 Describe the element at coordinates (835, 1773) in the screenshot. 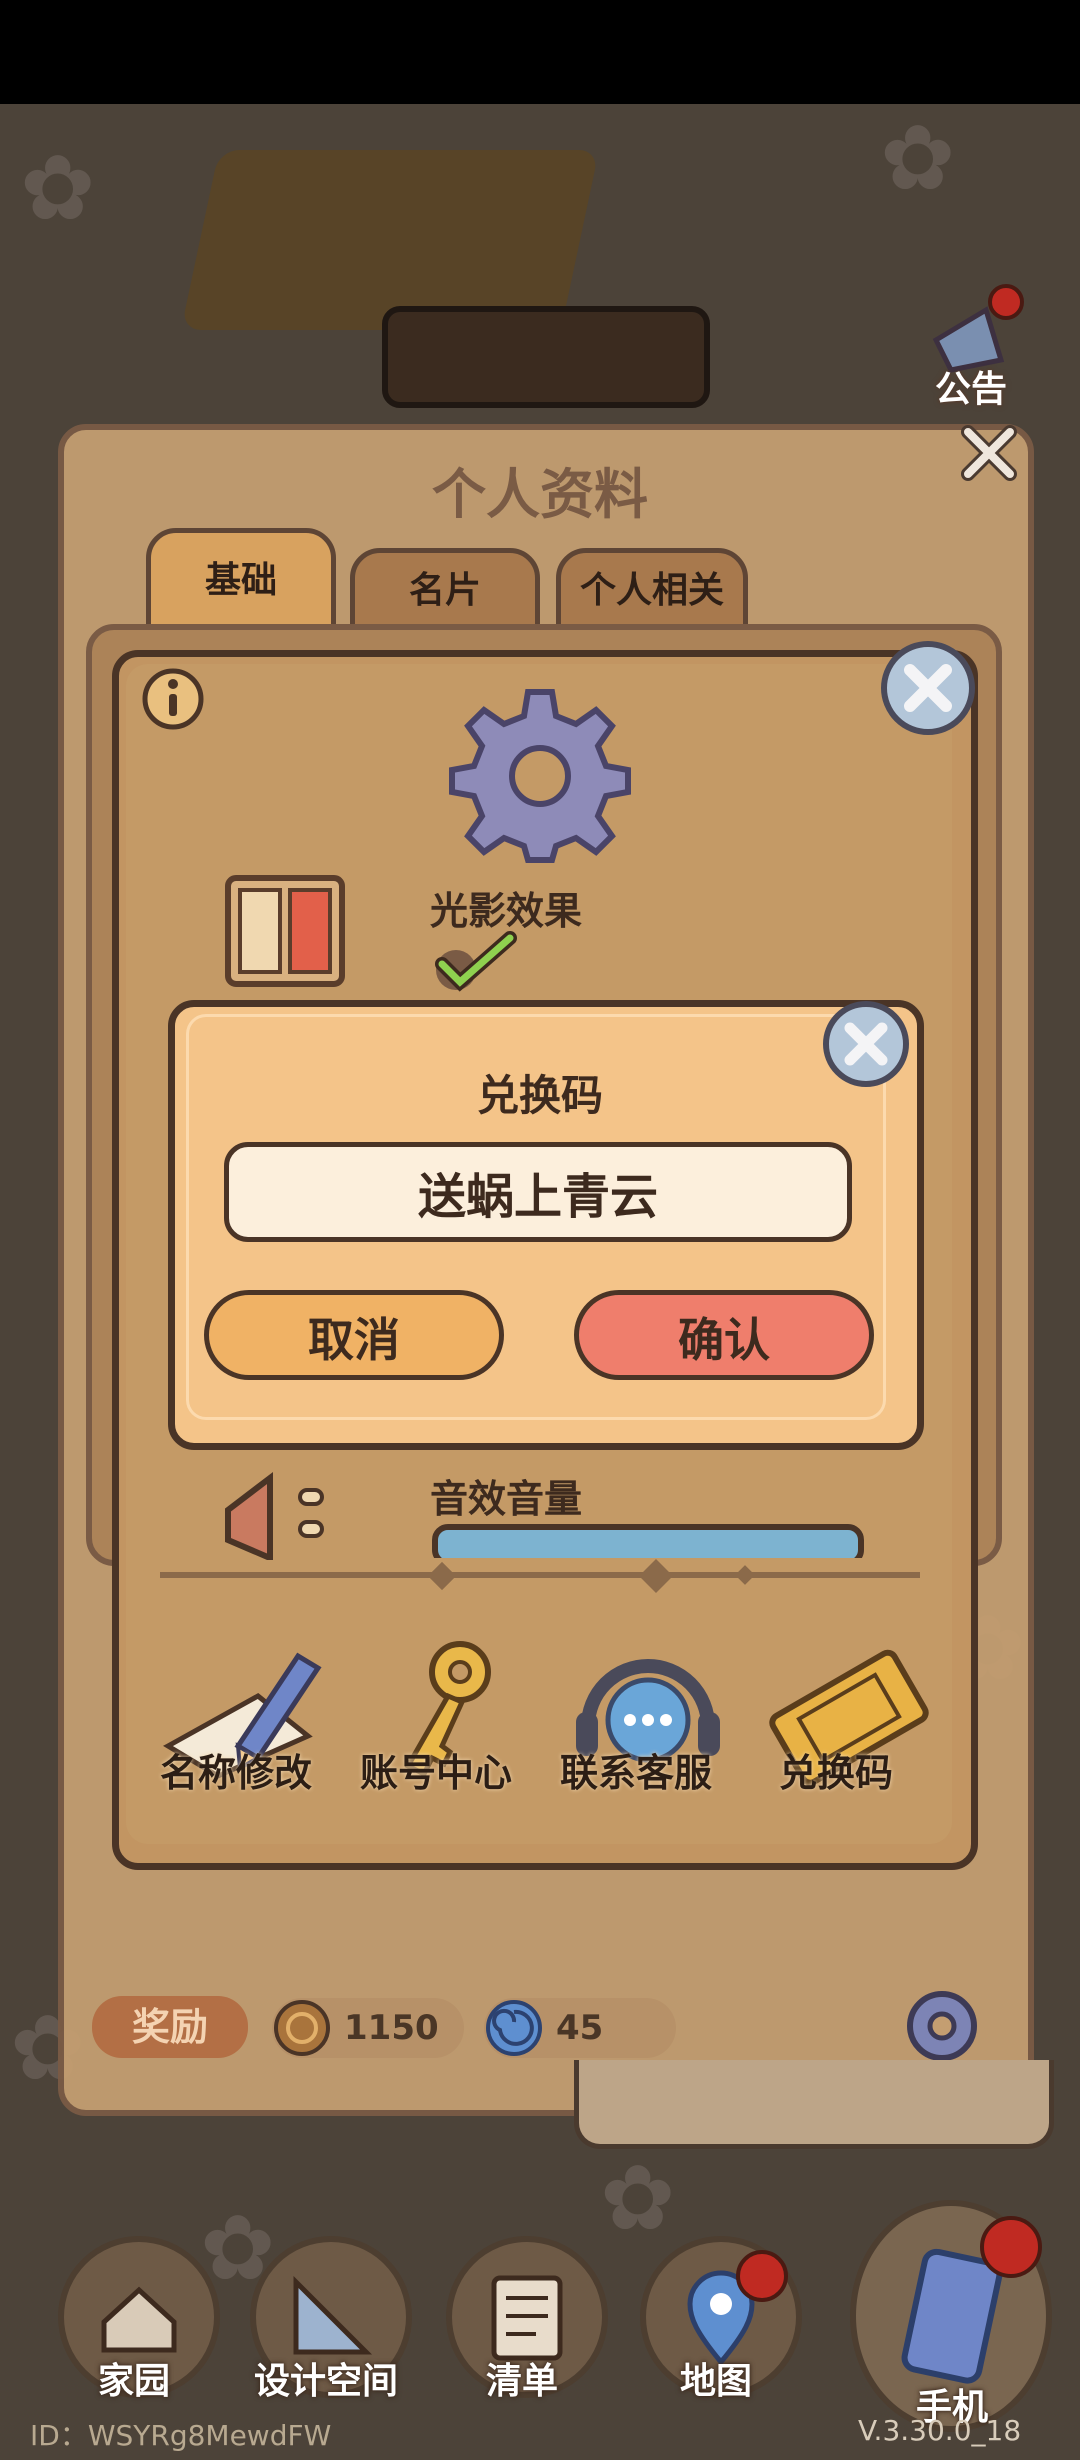

I see `redeem-code-label: 兑换码` at that location.